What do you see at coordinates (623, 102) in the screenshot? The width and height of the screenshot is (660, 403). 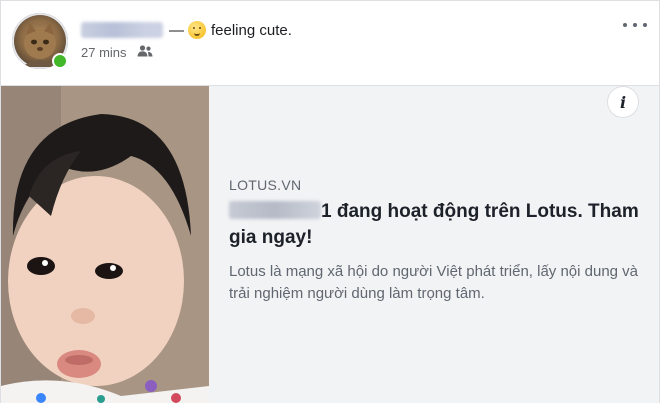 I see `info-icon: i` at bounding box center [623, 102].